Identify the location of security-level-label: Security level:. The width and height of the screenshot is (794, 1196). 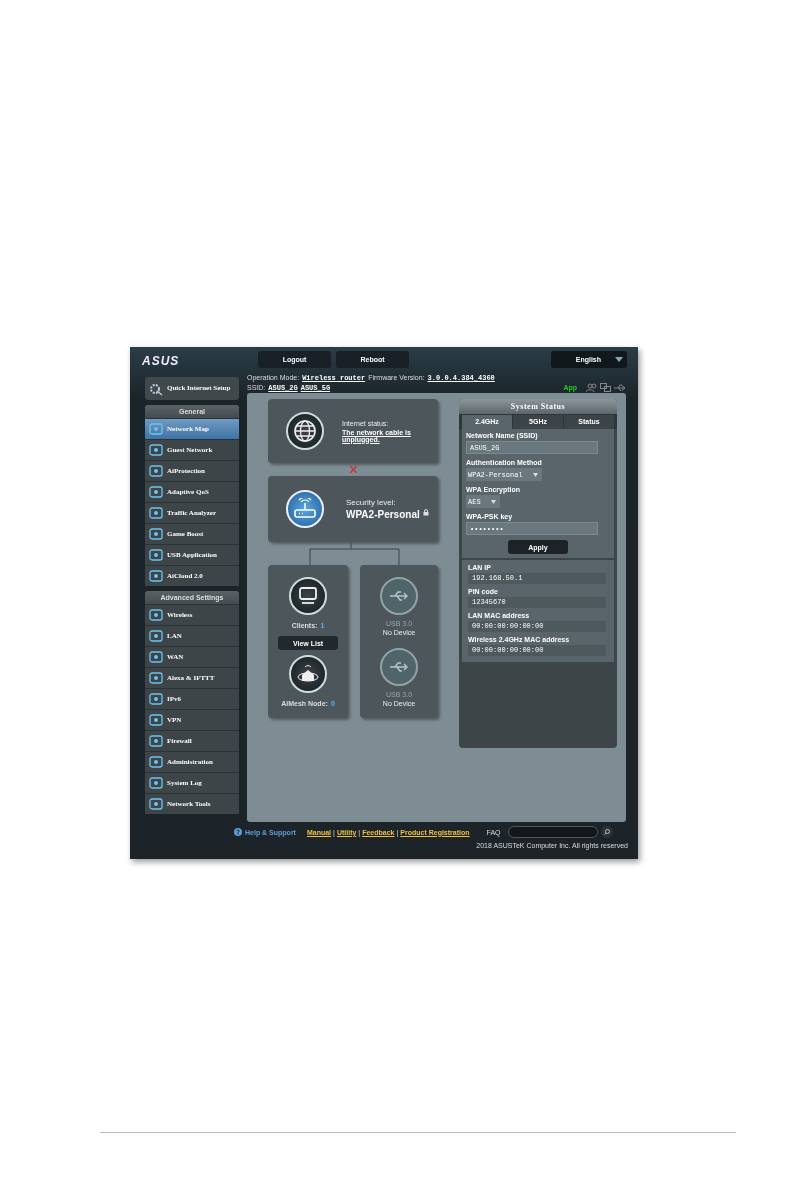
(371, 502).